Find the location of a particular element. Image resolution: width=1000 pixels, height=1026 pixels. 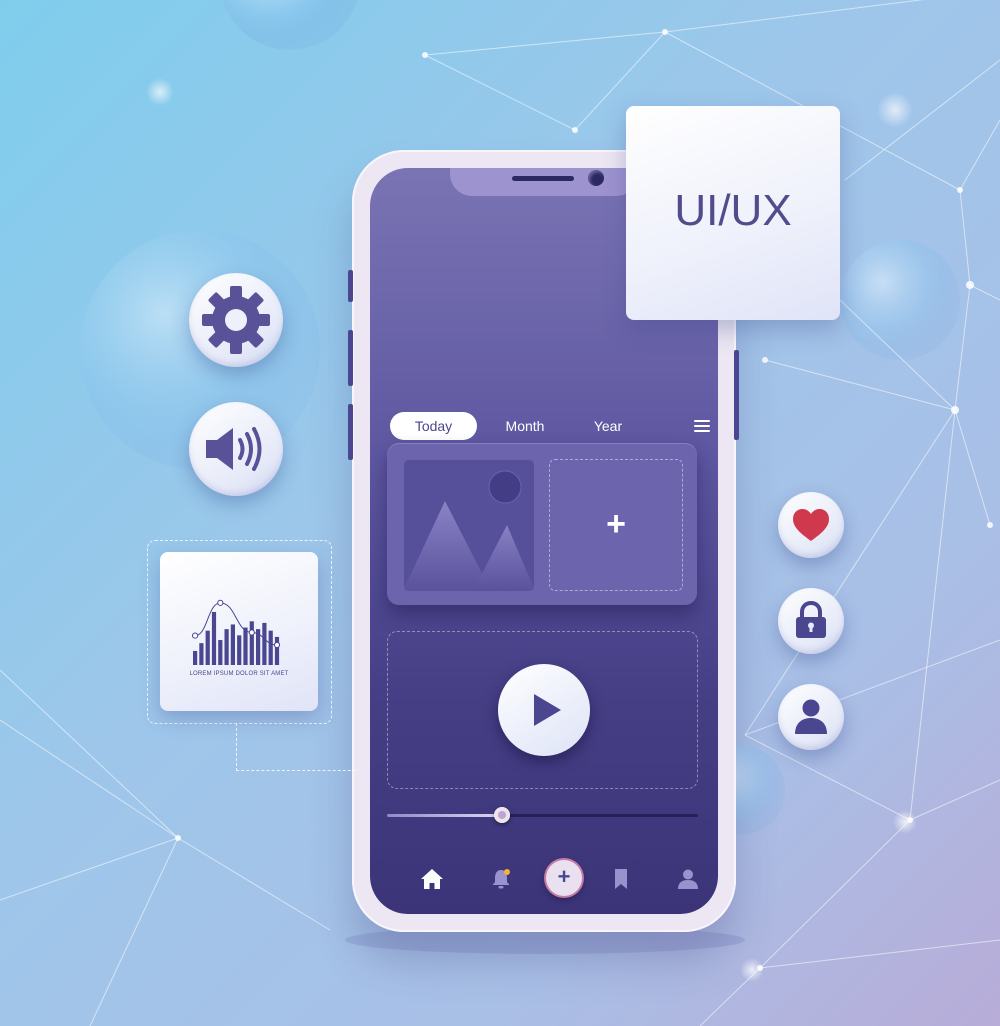

settings-button is located at coordinates (236, 320).